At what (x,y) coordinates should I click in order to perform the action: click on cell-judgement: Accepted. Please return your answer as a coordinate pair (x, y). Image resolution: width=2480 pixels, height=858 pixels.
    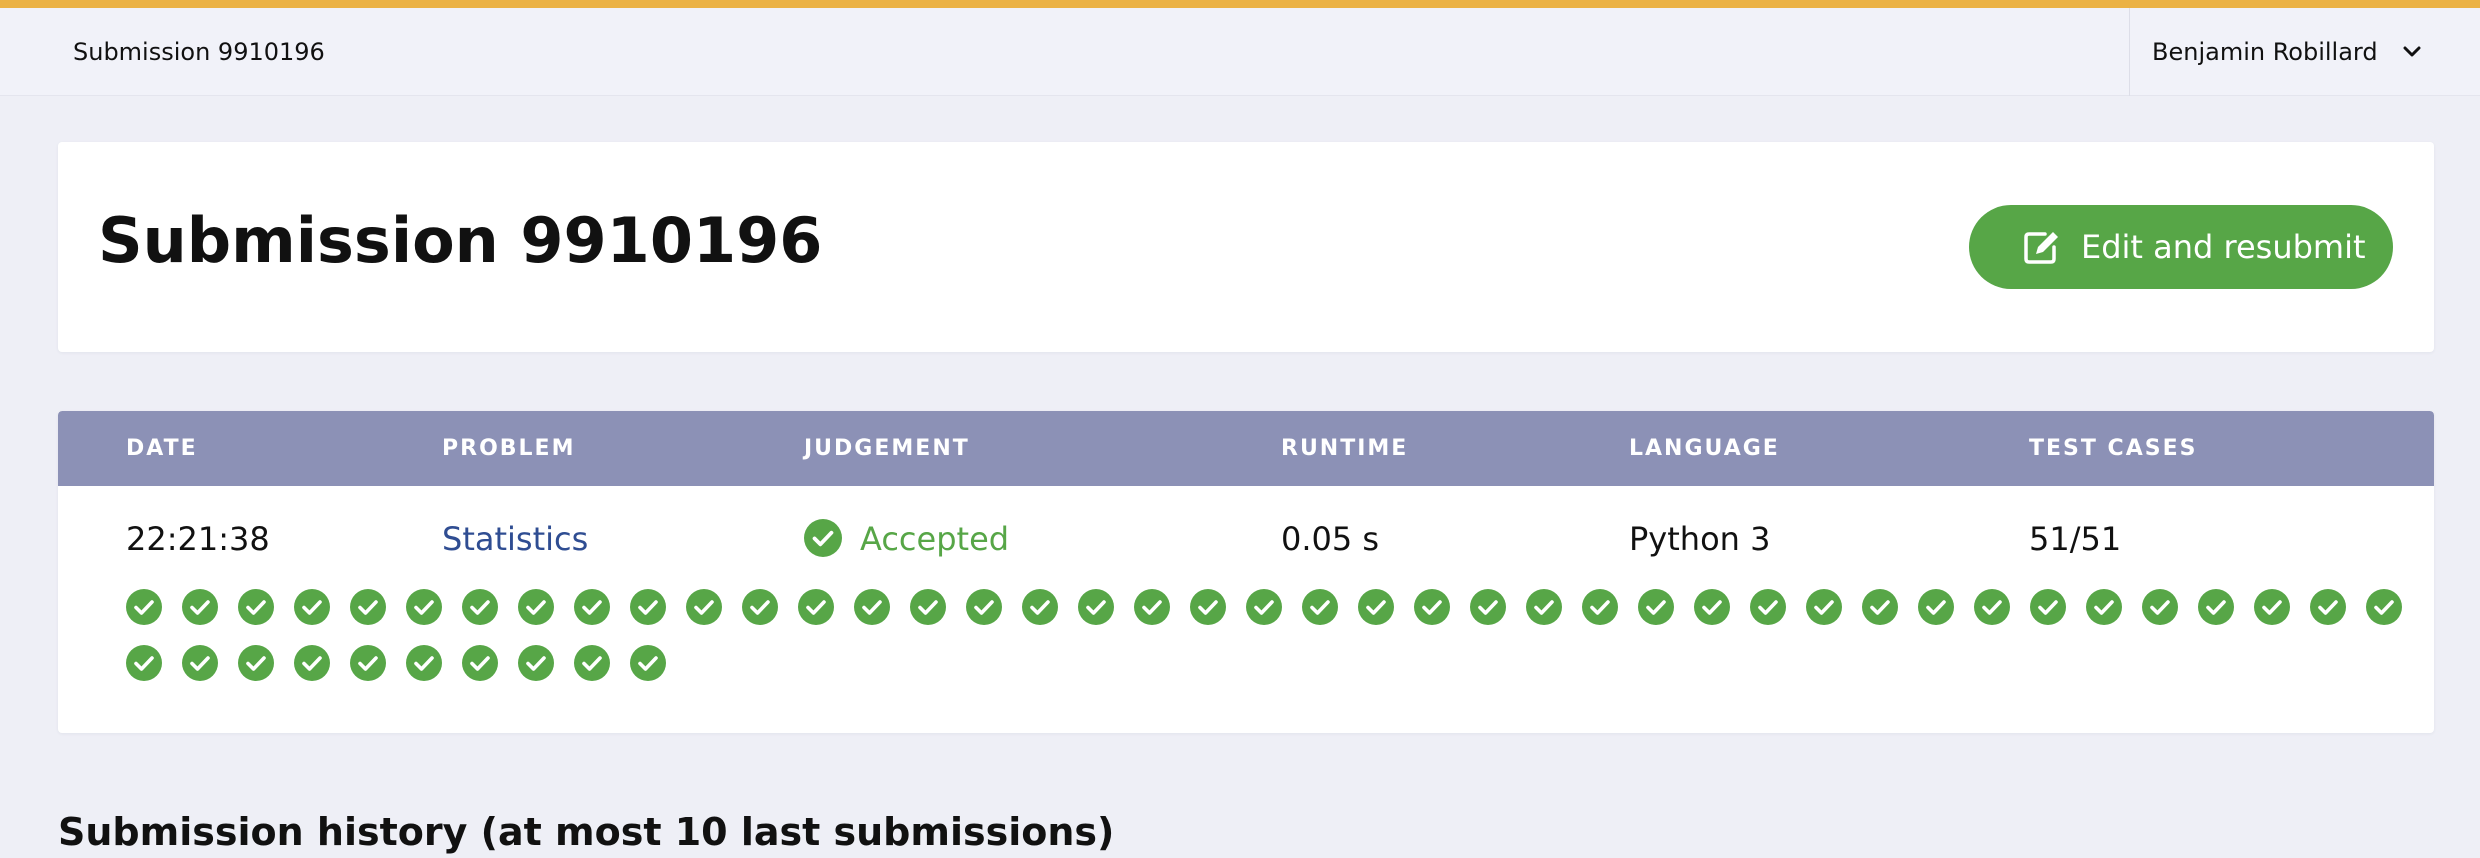
    Looking at the image, I should click on (906, 539).